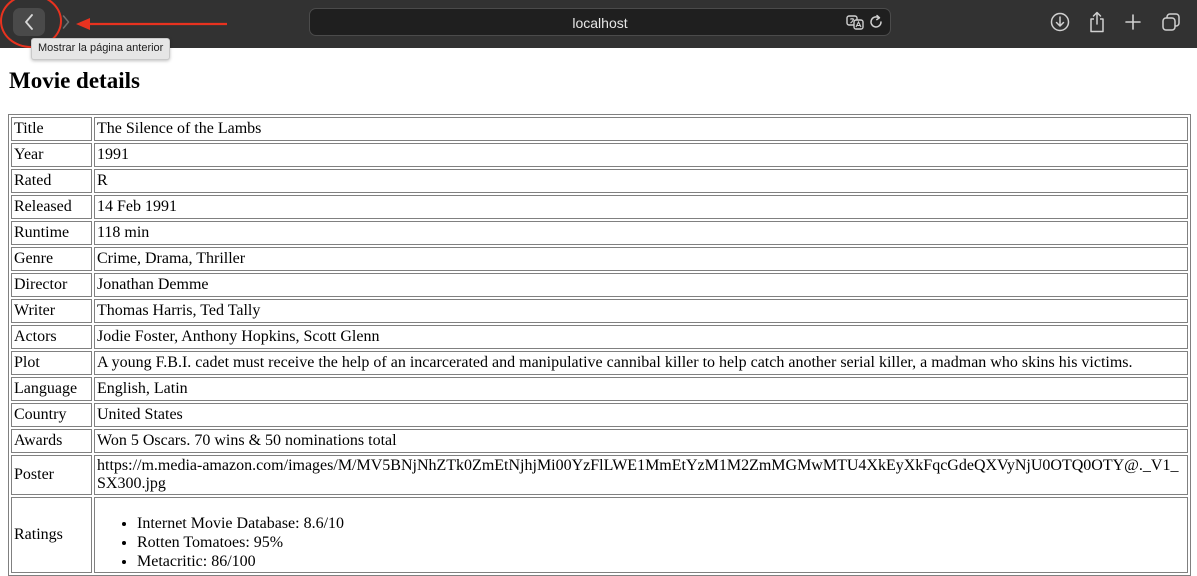  I want to click on row-label: Released, so click(51, 207).